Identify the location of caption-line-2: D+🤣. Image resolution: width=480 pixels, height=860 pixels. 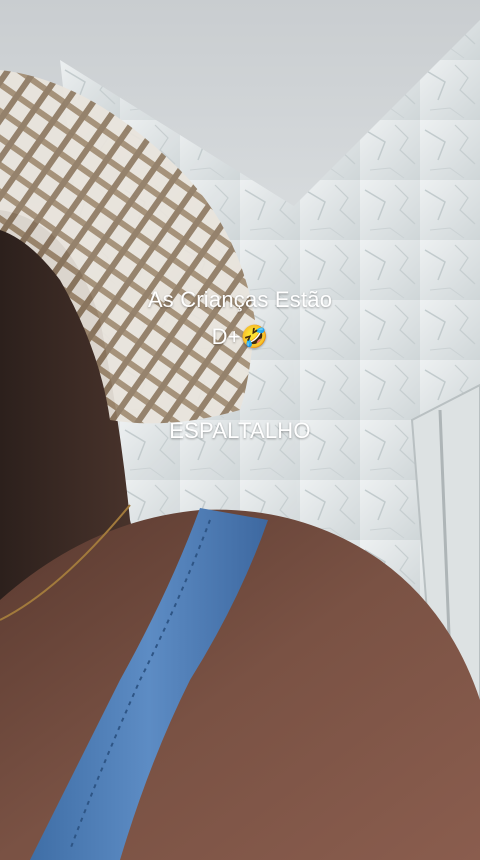
(240, 337).